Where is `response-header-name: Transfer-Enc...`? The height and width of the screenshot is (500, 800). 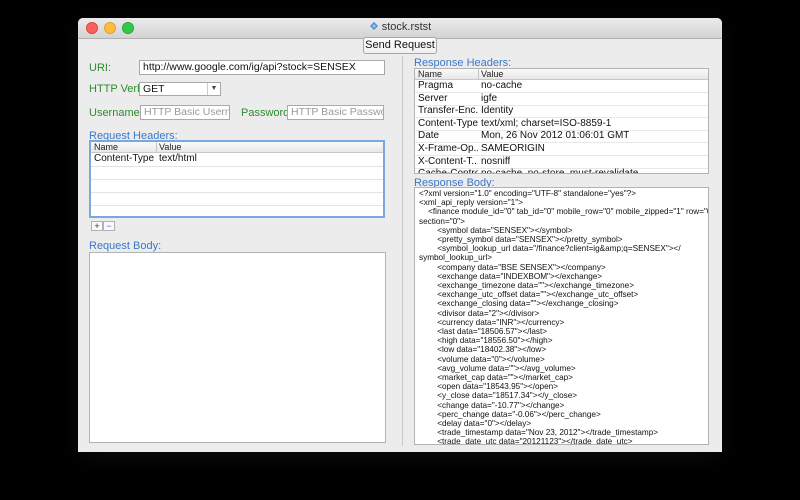
response-header-name: Transfer-Enc... is located at coordinates (448, 111).